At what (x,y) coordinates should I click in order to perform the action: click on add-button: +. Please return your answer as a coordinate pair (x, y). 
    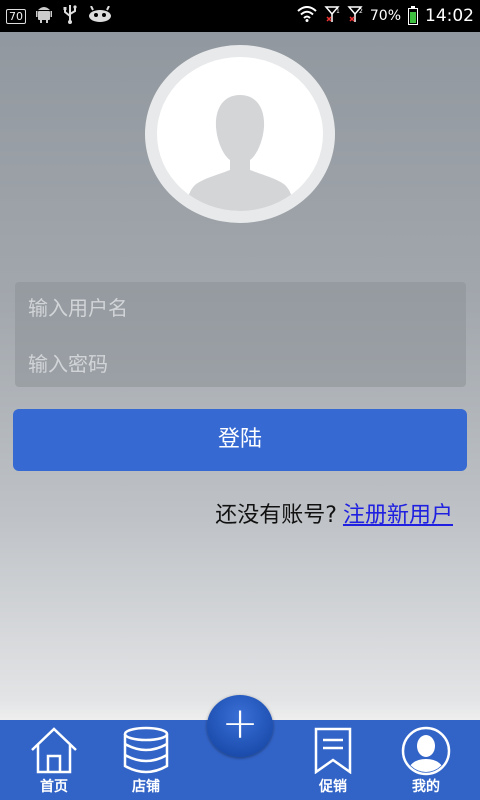
    Looking at the image, I should click on (240, 726).